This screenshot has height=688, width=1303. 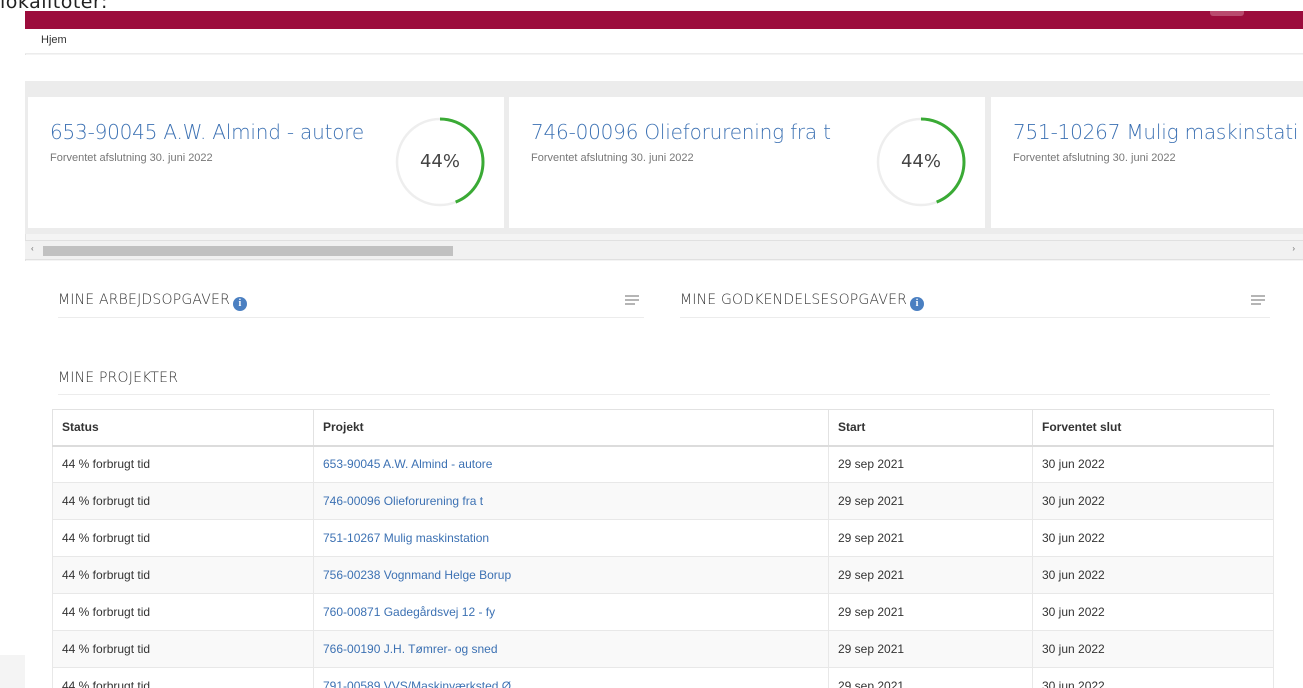 I want to click on project-card-title: 746-00096 Olieforurening fra t, so click(x=681, y=132).